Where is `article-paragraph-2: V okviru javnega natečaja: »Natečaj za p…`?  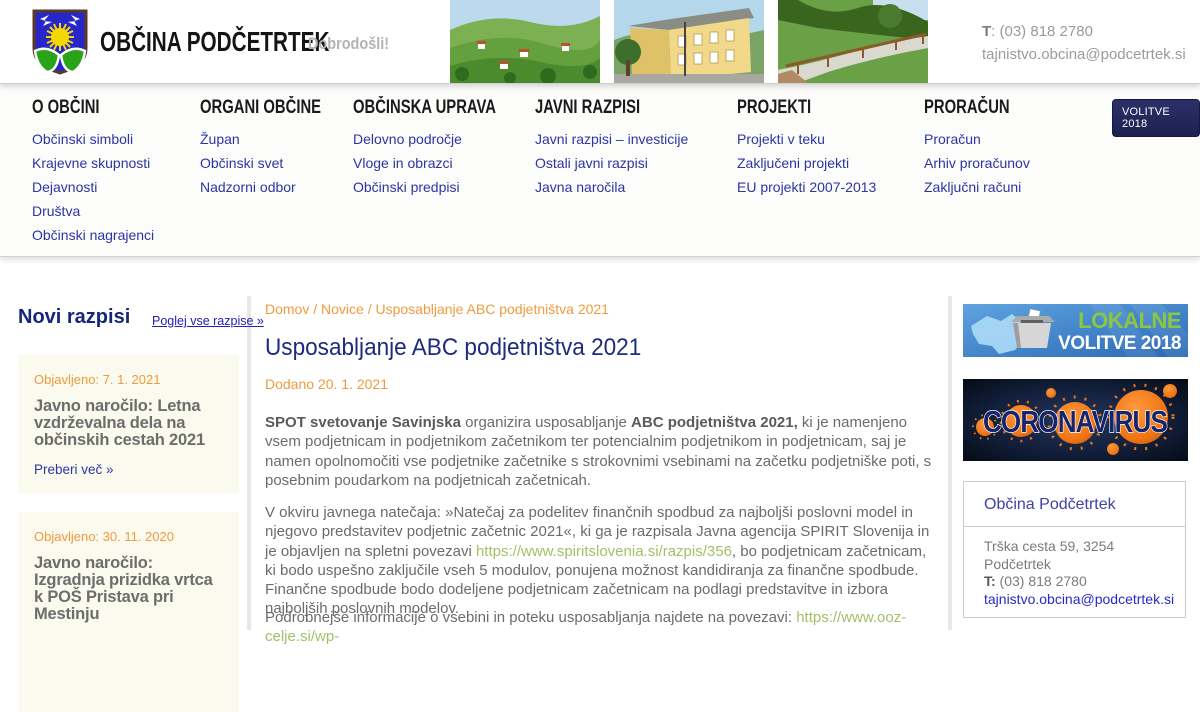
article-paragraph-2: V okviru javnega natečaja: »Natečaj za p… is located at coordinates (601, 561).